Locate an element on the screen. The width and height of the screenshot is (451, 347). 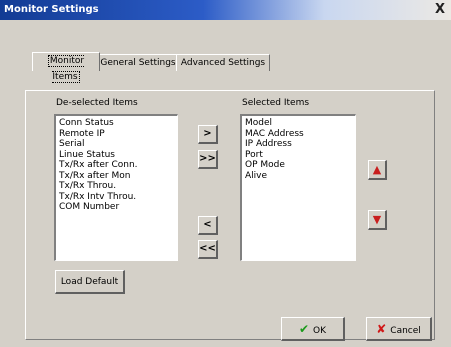
list-item: Tx/Rx after Conn. is located at coordinates (116, 165).